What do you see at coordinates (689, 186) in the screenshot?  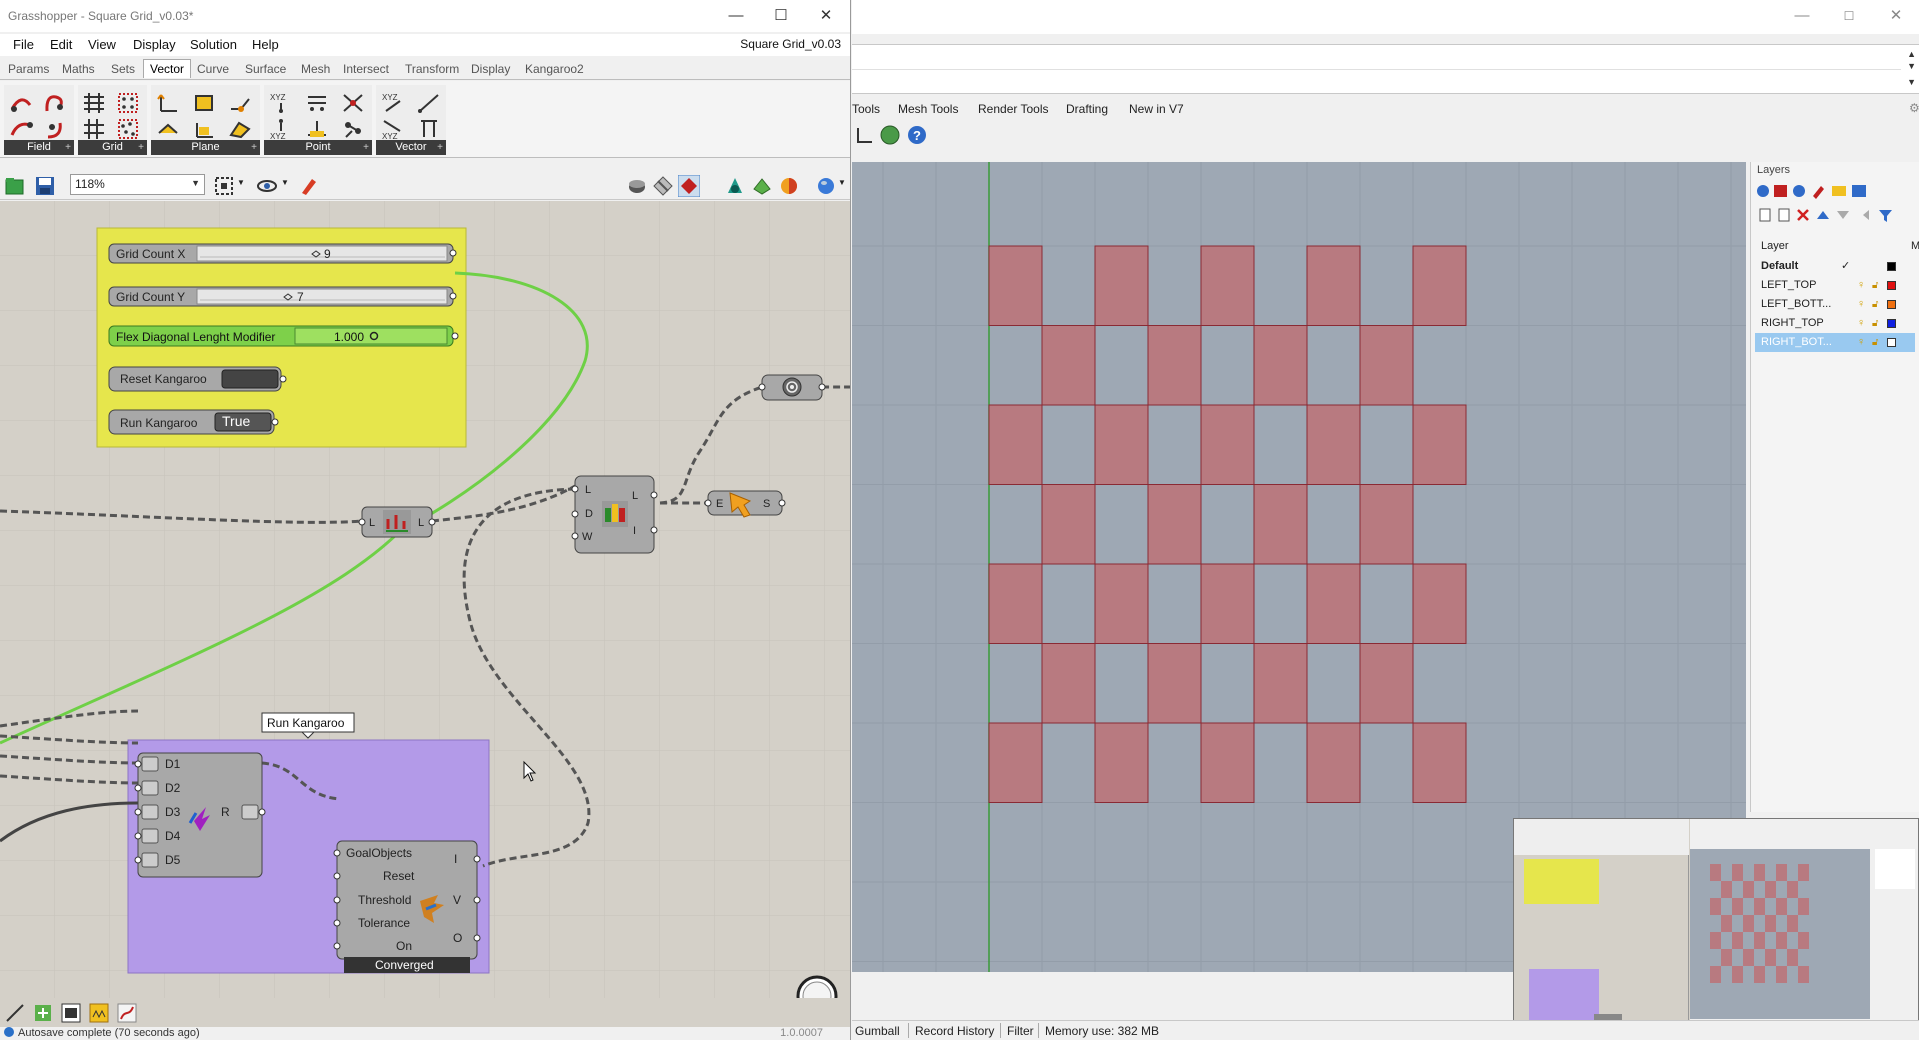 I see `preview-selected-icon` at bounding box center [689, 186].